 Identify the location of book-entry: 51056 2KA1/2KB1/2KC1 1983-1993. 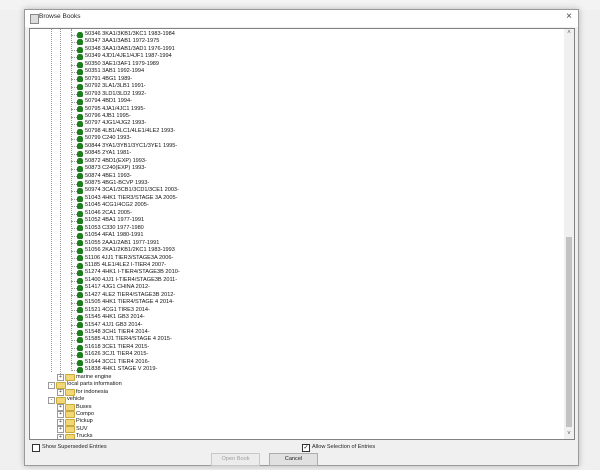
(130, 250).